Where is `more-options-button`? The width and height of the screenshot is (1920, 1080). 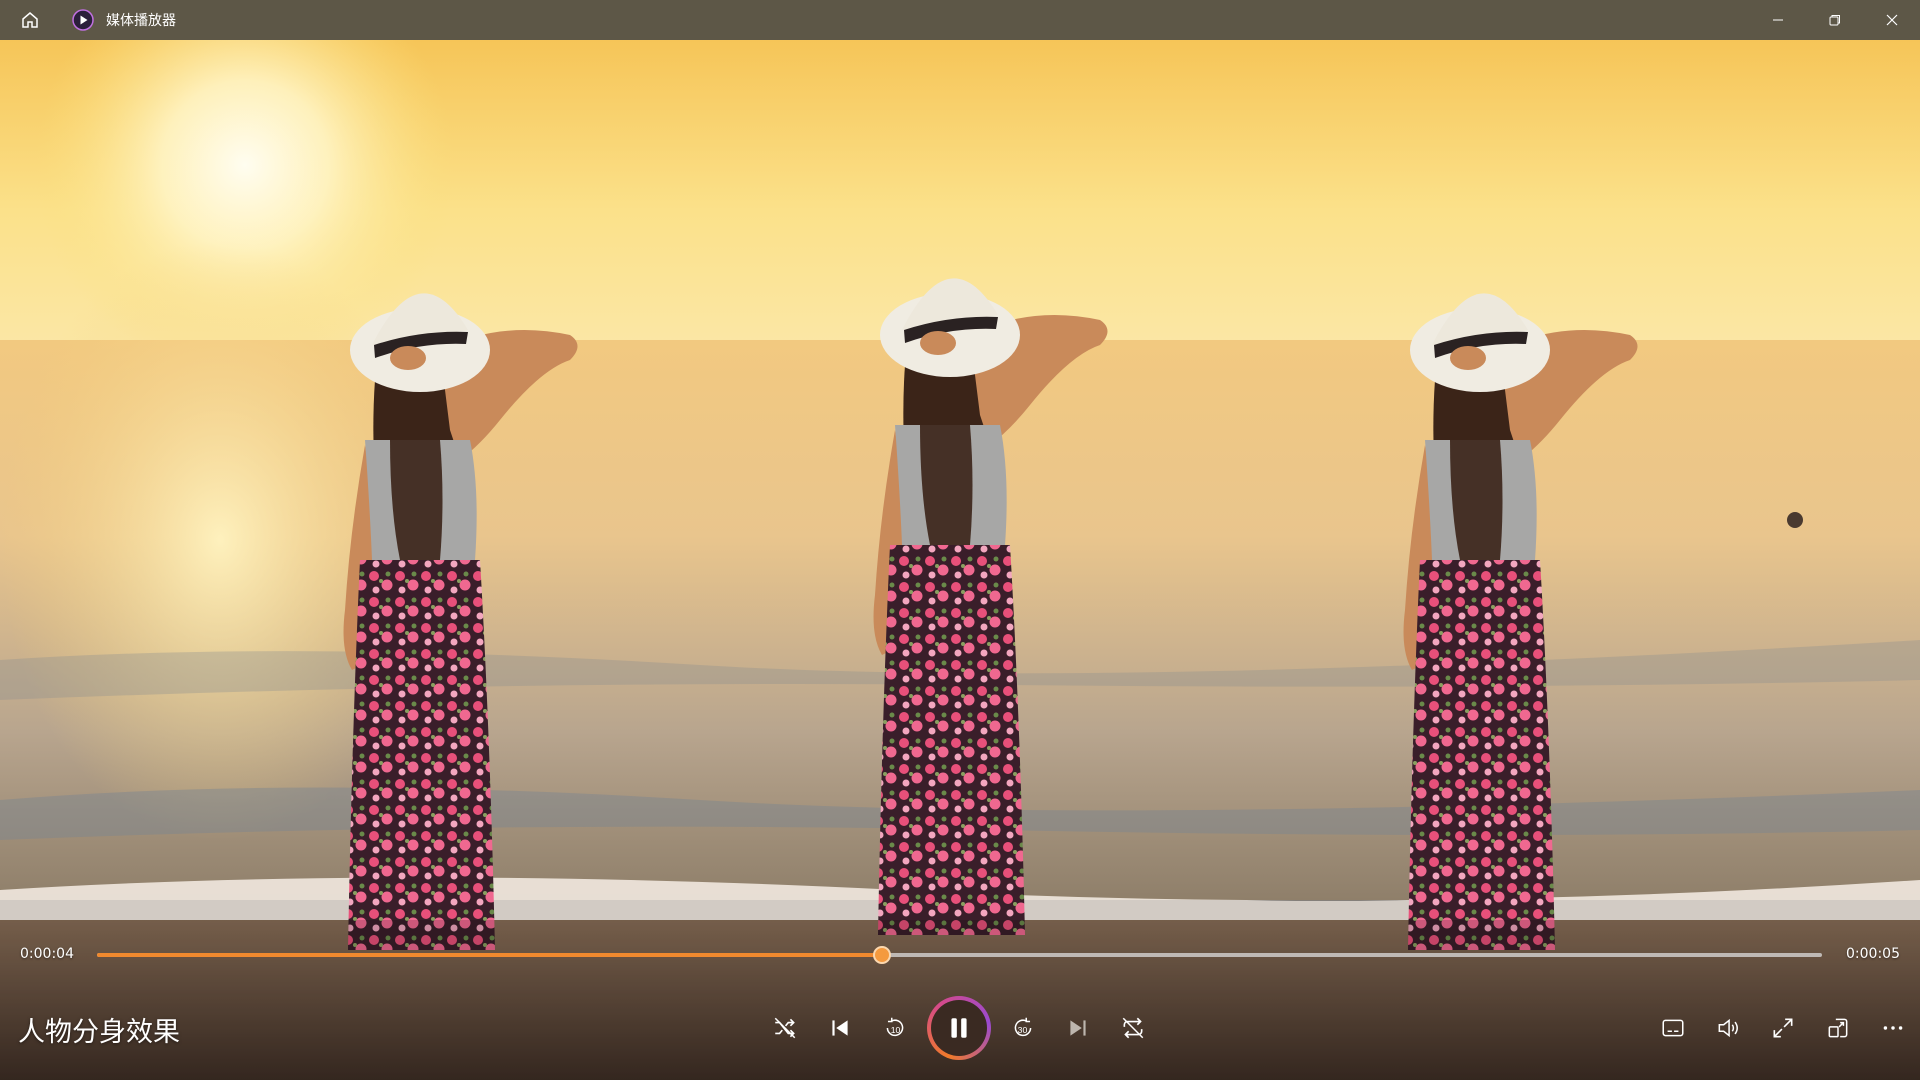 more-options-button is located at coordinates (1893, 1028).